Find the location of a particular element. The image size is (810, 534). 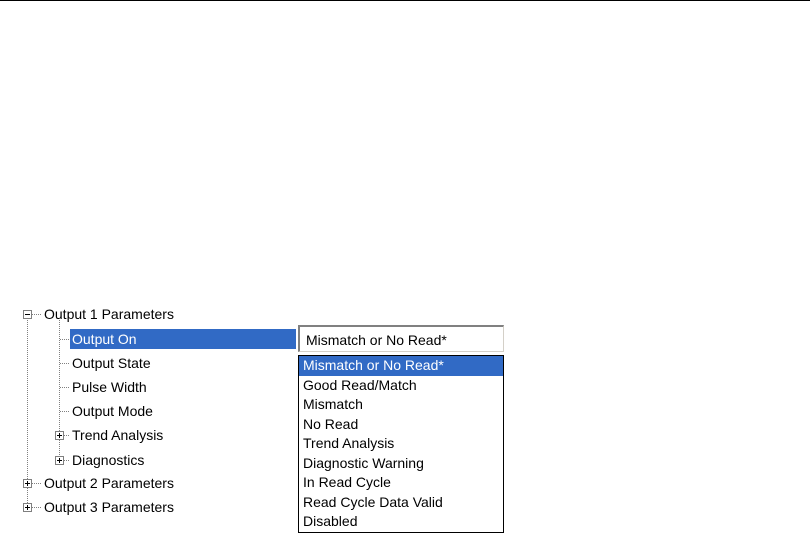

tree-item-output-2-parameters: Output 2 Parameters is located at coordinates (109, 483).